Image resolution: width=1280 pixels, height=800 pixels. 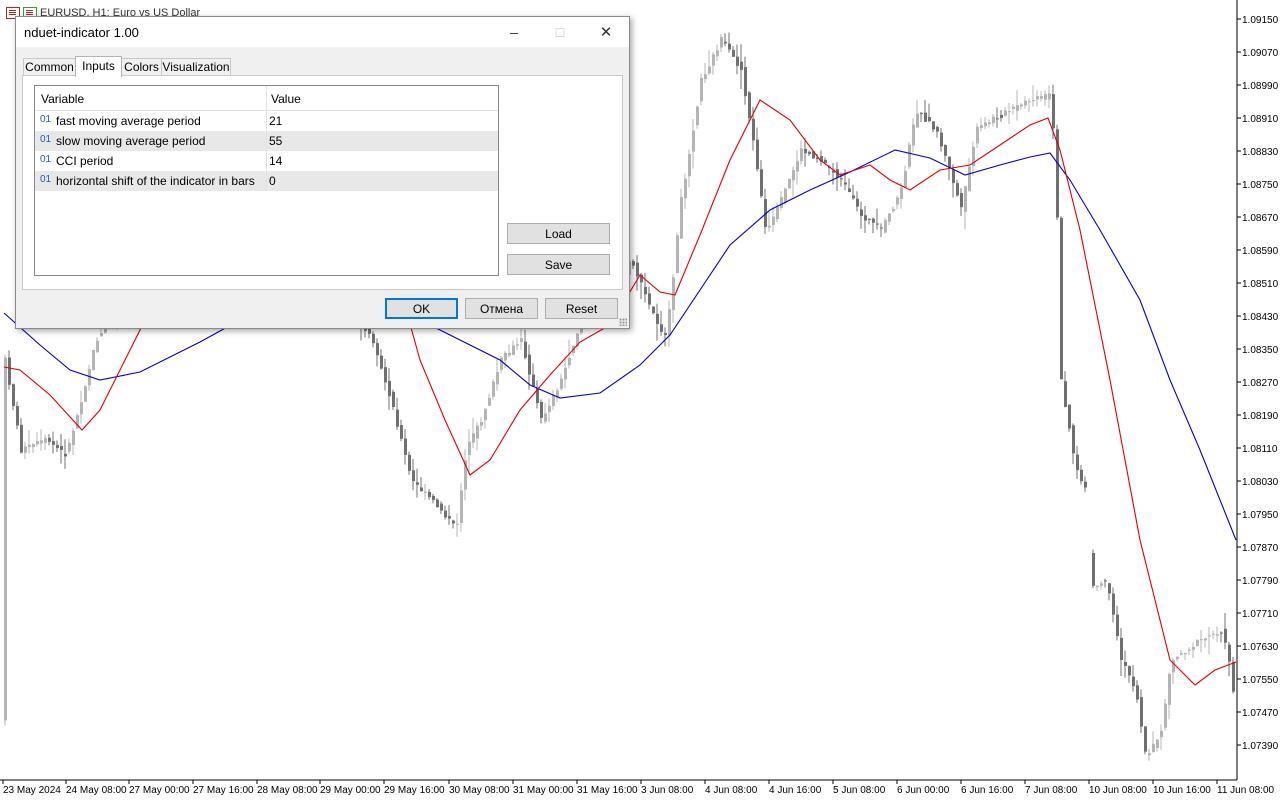 What do you see at coordinates (266, 141) in the screenshot?
I see `input-row-slow-ma-period: 01 slow moving average period 55` at bounding box center [266, 141].